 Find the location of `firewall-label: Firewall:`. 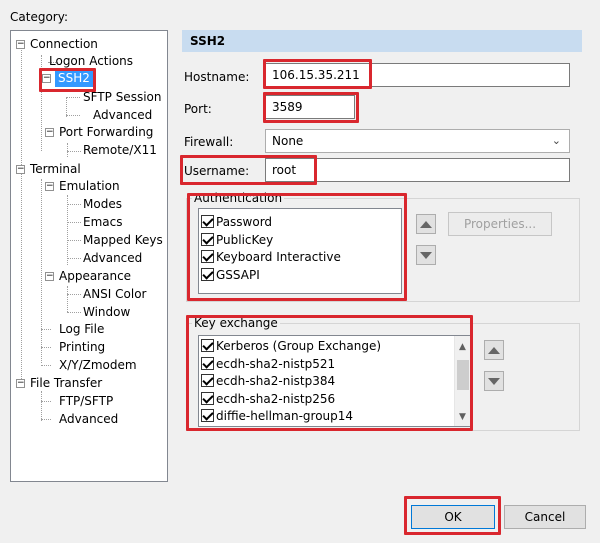

firewall-label: Firewall: is located at coordinates (209, 142).